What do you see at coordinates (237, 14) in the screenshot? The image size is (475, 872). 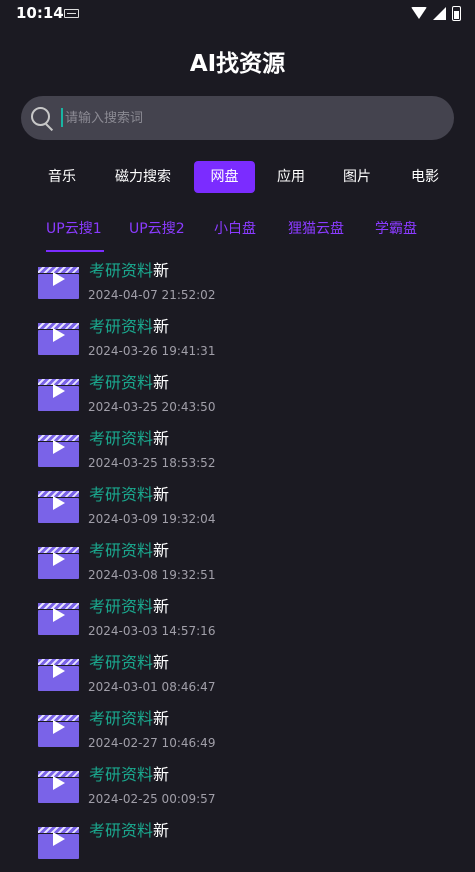 I see `status-bar: 10:14` at bounding box center [237, 14].